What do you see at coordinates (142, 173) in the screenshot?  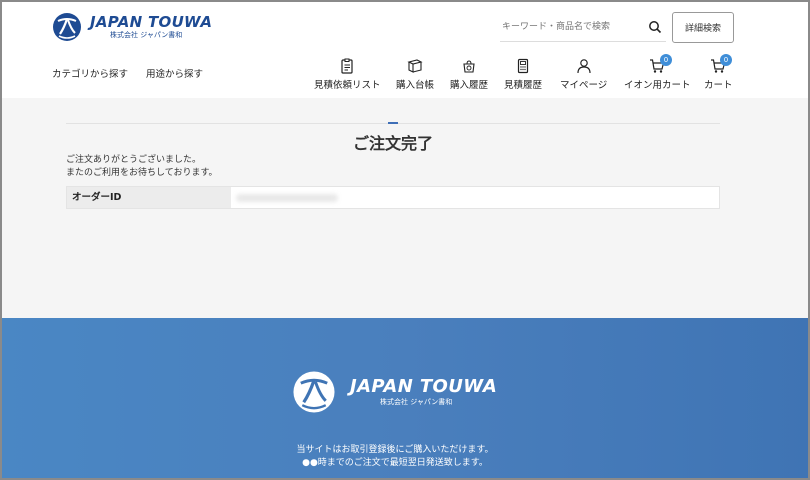 I see `message-line: またのご利用をお待ちしております。` at bounding box center [142, 173].